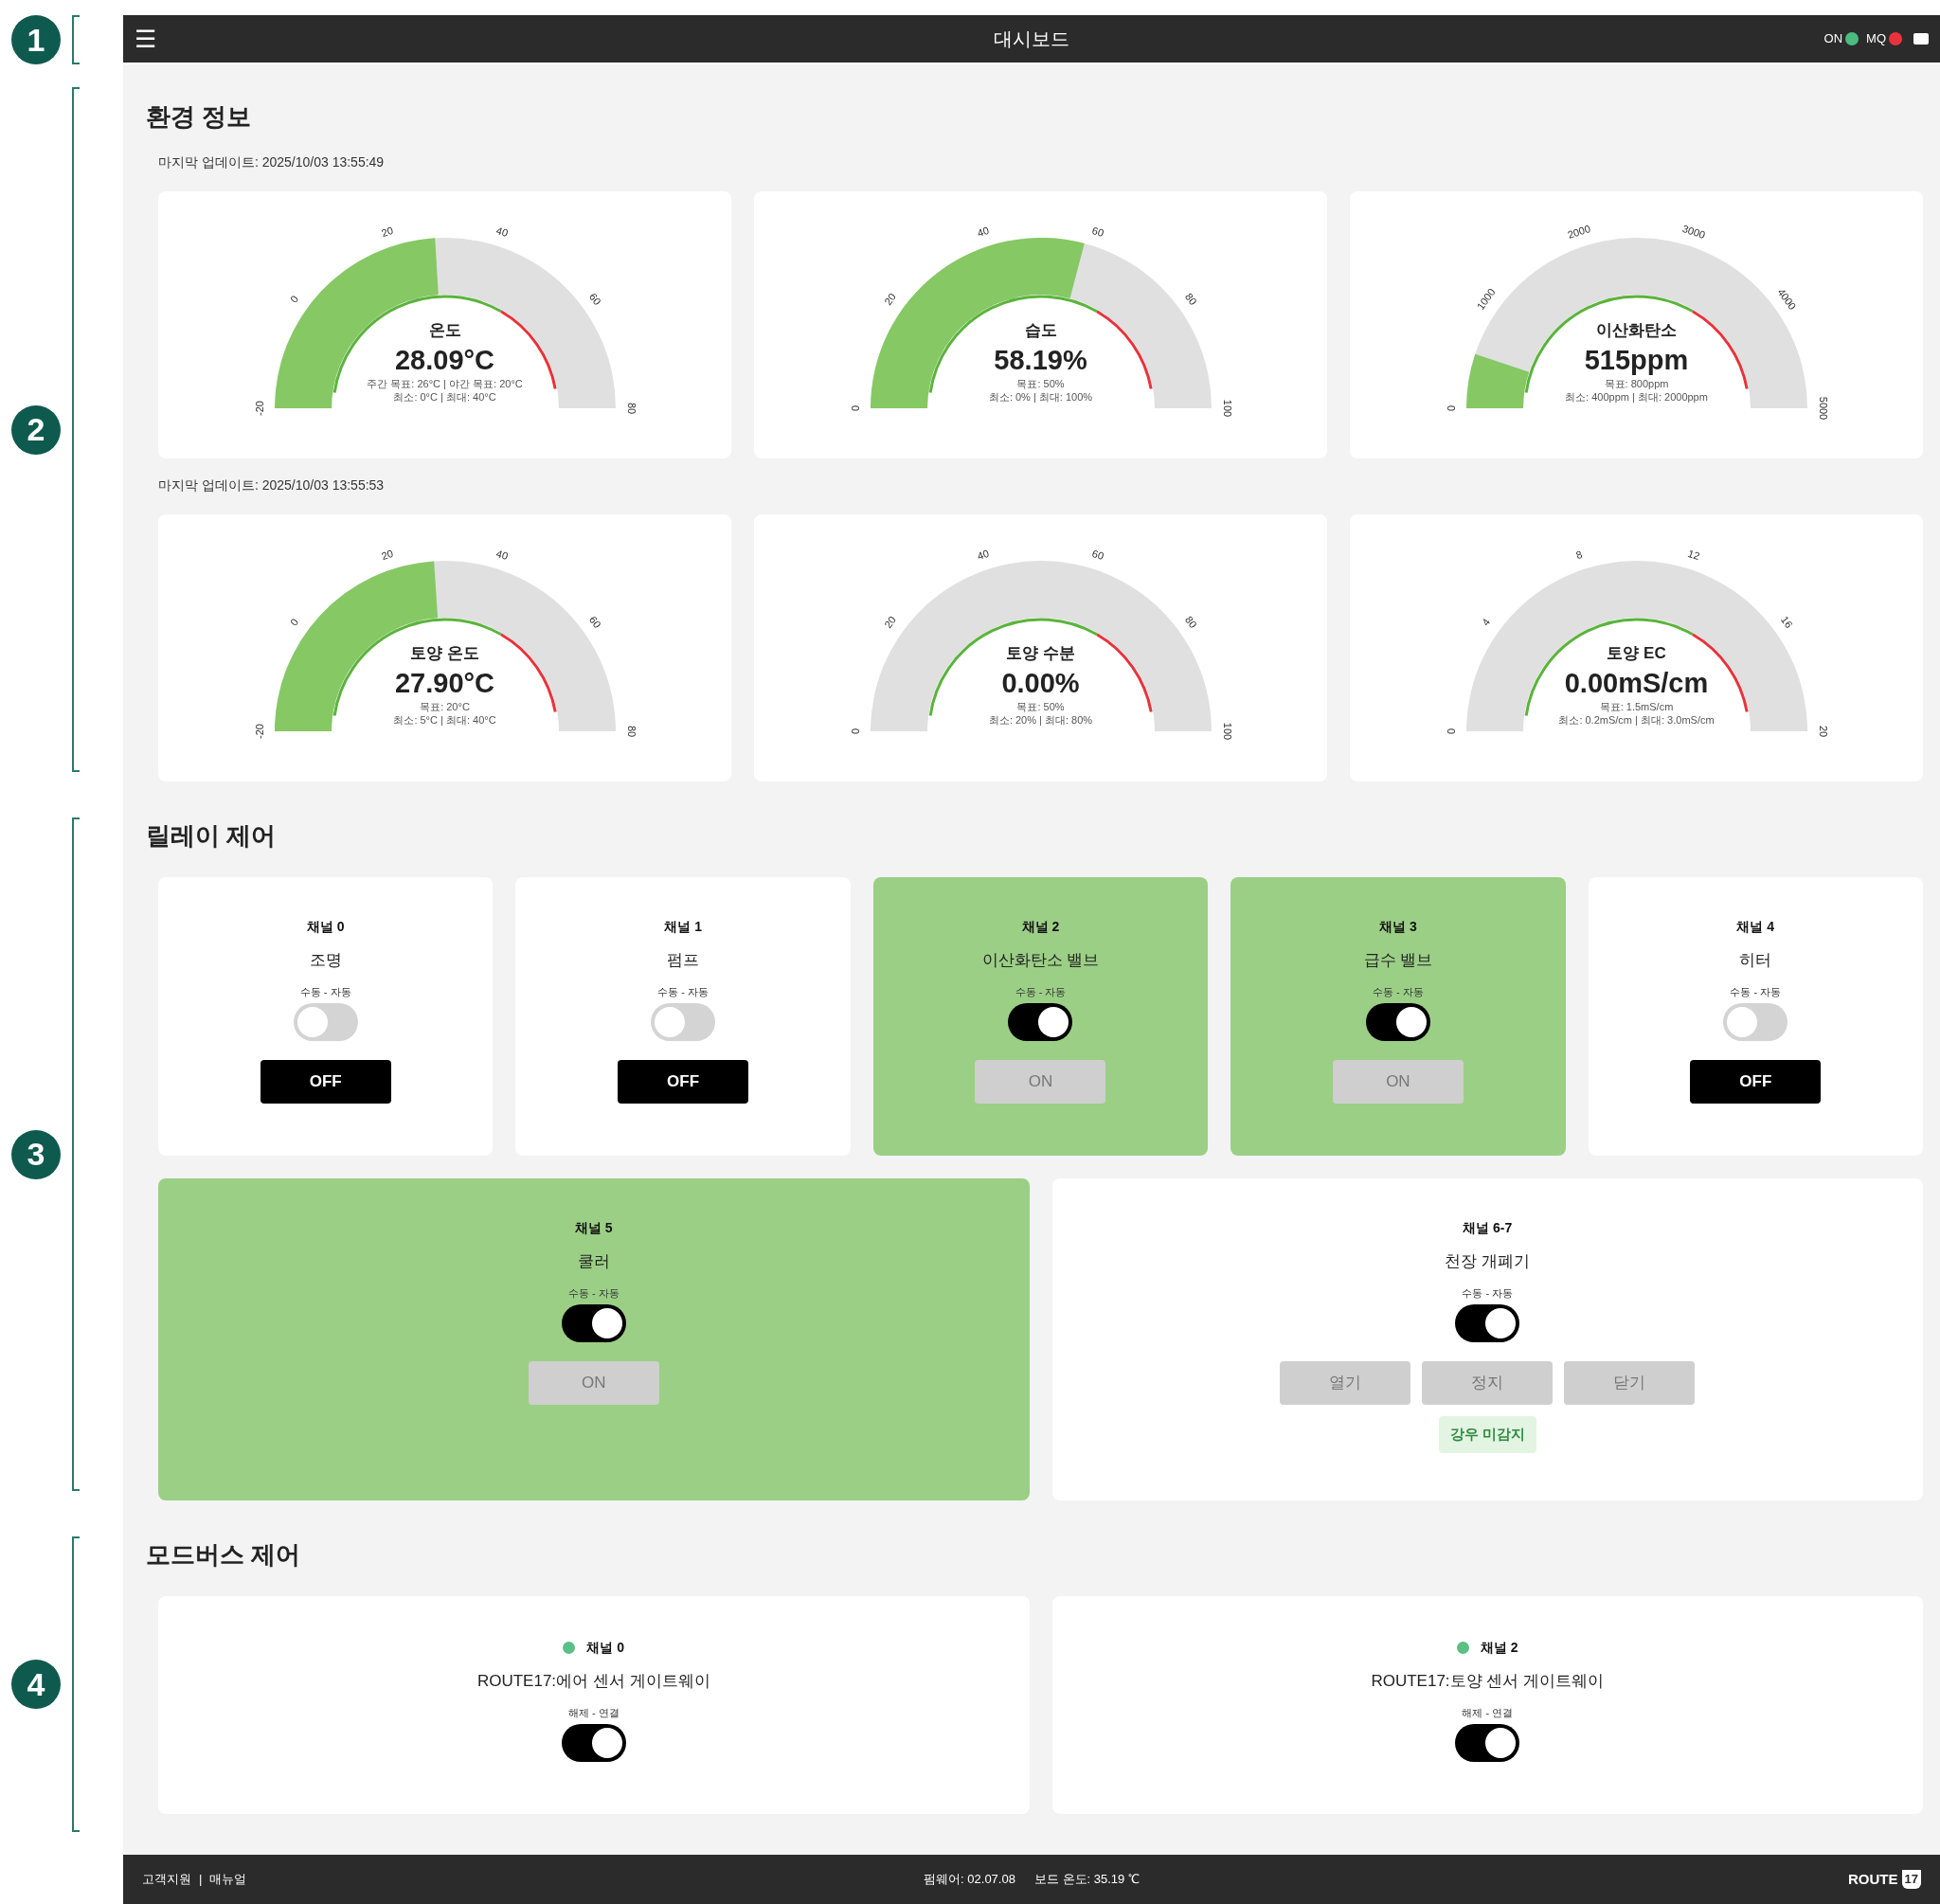 The height and width of the screenshot is (1904, 1940). I want to click on gauge-range-text: 최소: 0% | 최대: 100%, so click(1040, 396).